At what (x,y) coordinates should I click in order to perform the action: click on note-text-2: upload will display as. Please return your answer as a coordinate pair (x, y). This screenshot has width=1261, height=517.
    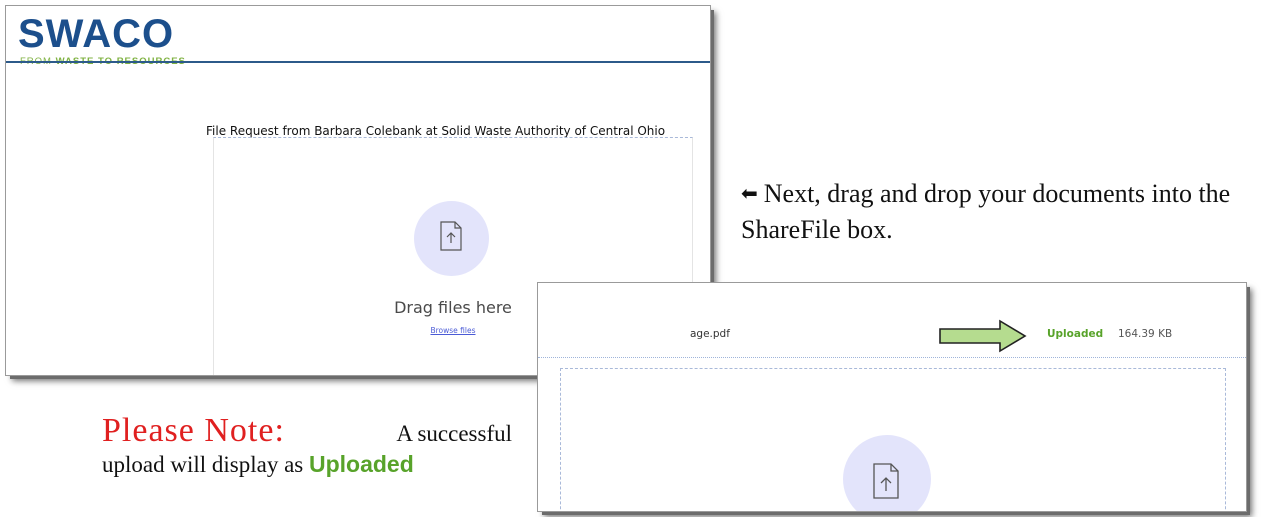
    Looking at the image, I should click on (203, 464).